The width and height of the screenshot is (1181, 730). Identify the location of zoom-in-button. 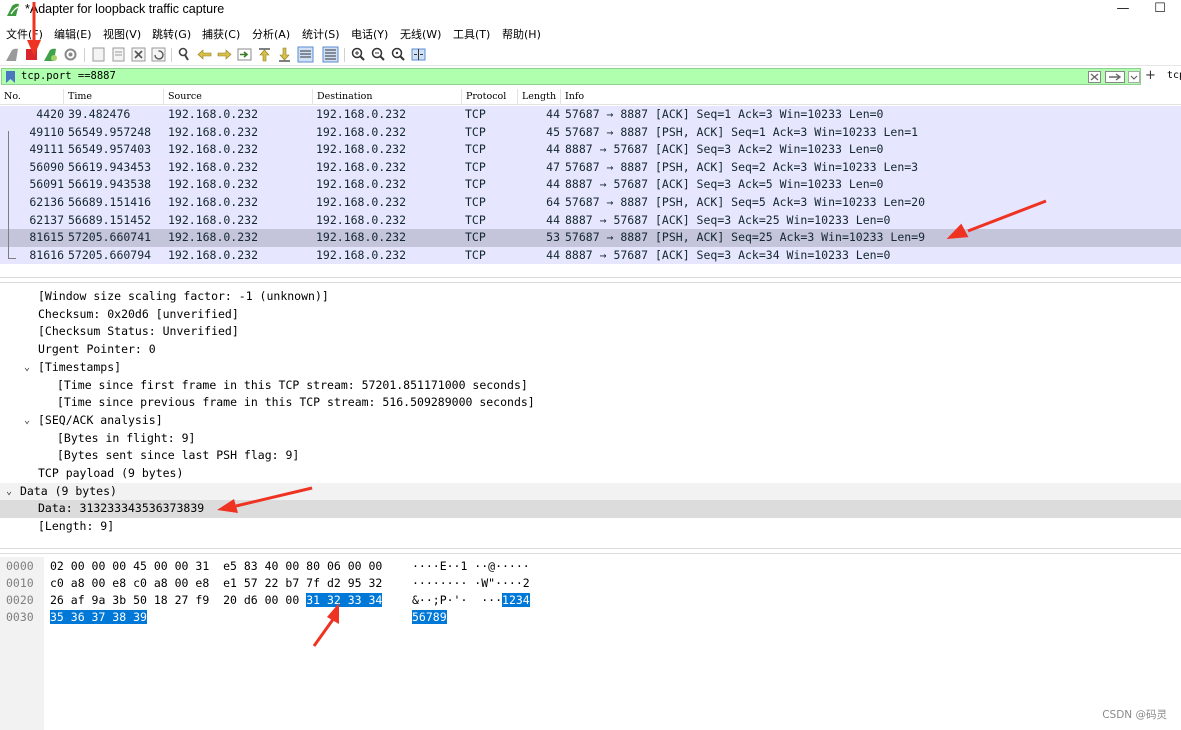
(358, 54).